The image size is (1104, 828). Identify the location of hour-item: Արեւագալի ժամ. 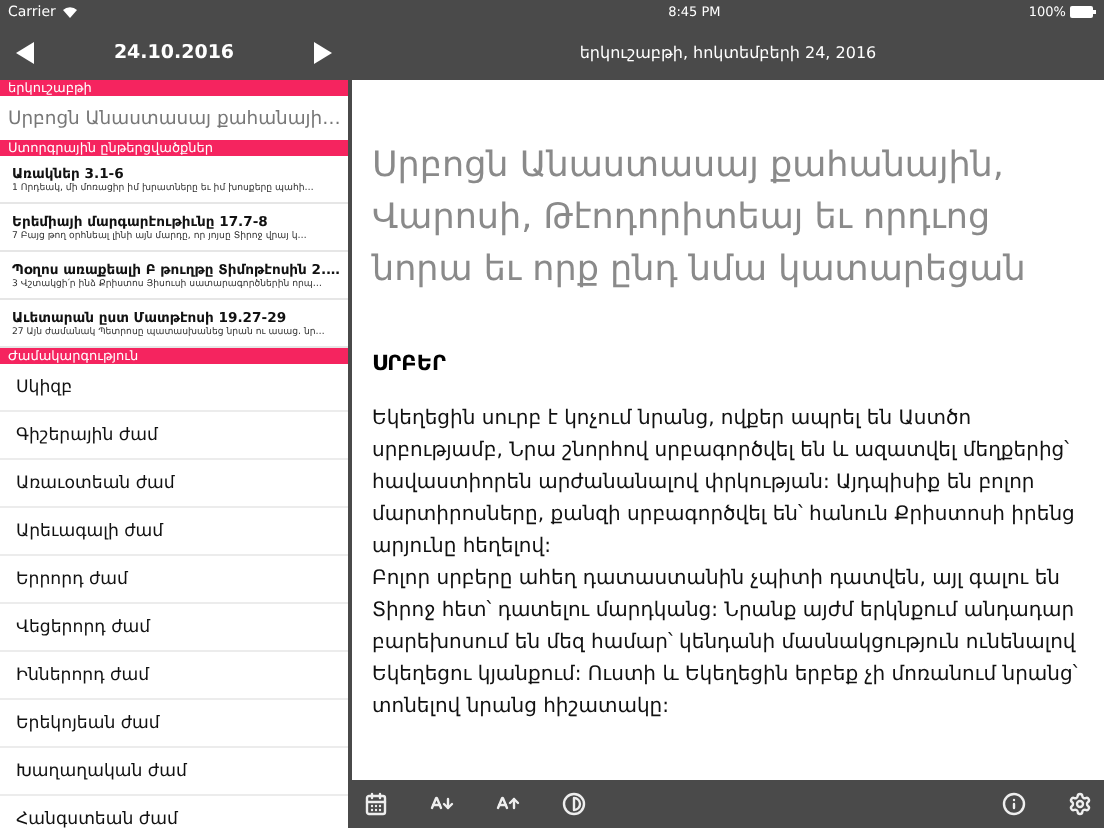
(174, 532).